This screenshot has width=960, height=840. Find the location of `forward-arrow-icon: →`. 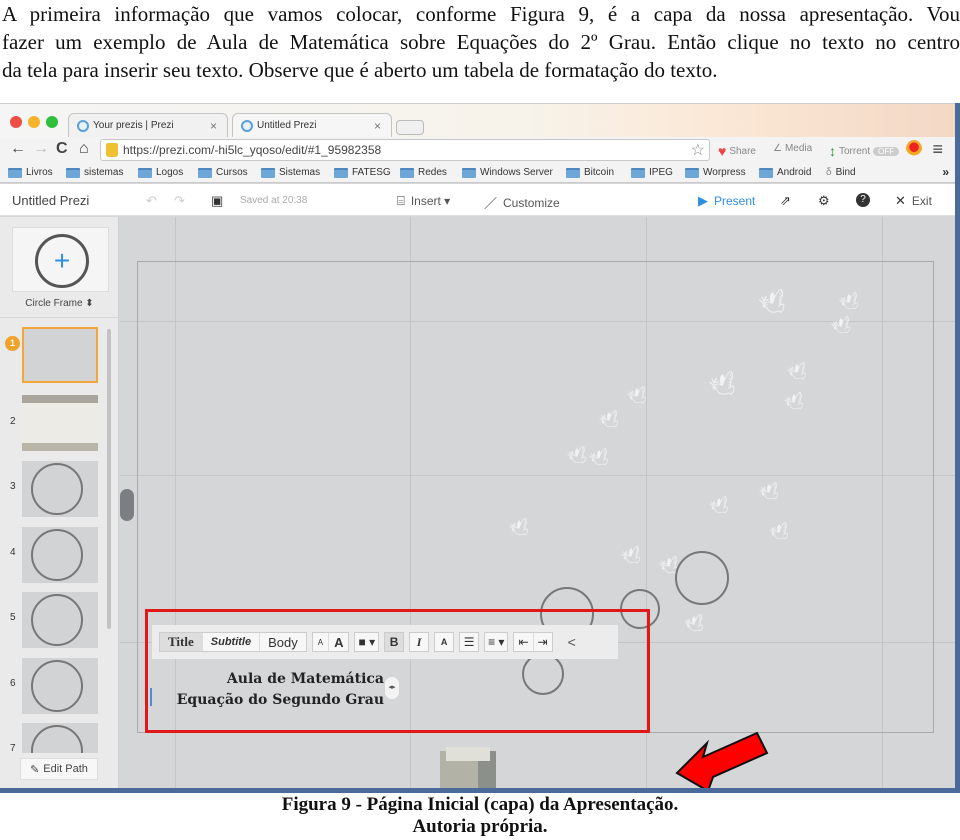

forward-arrow-icon: → is located at coordinates (41, 149).